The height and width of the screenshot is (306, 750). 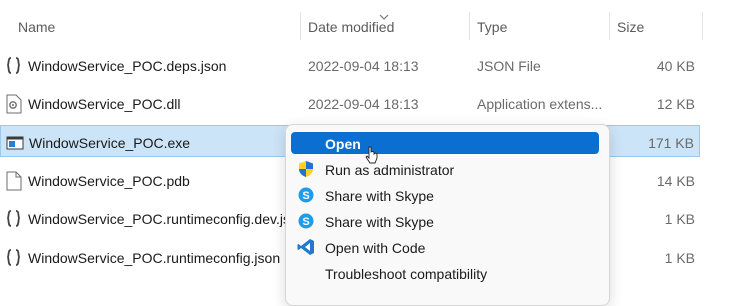 What do you see at coordinates (104, 104) in the screenshot?
I see `file-name: WindowService_POC.dll` at bounding box center [104, 104].